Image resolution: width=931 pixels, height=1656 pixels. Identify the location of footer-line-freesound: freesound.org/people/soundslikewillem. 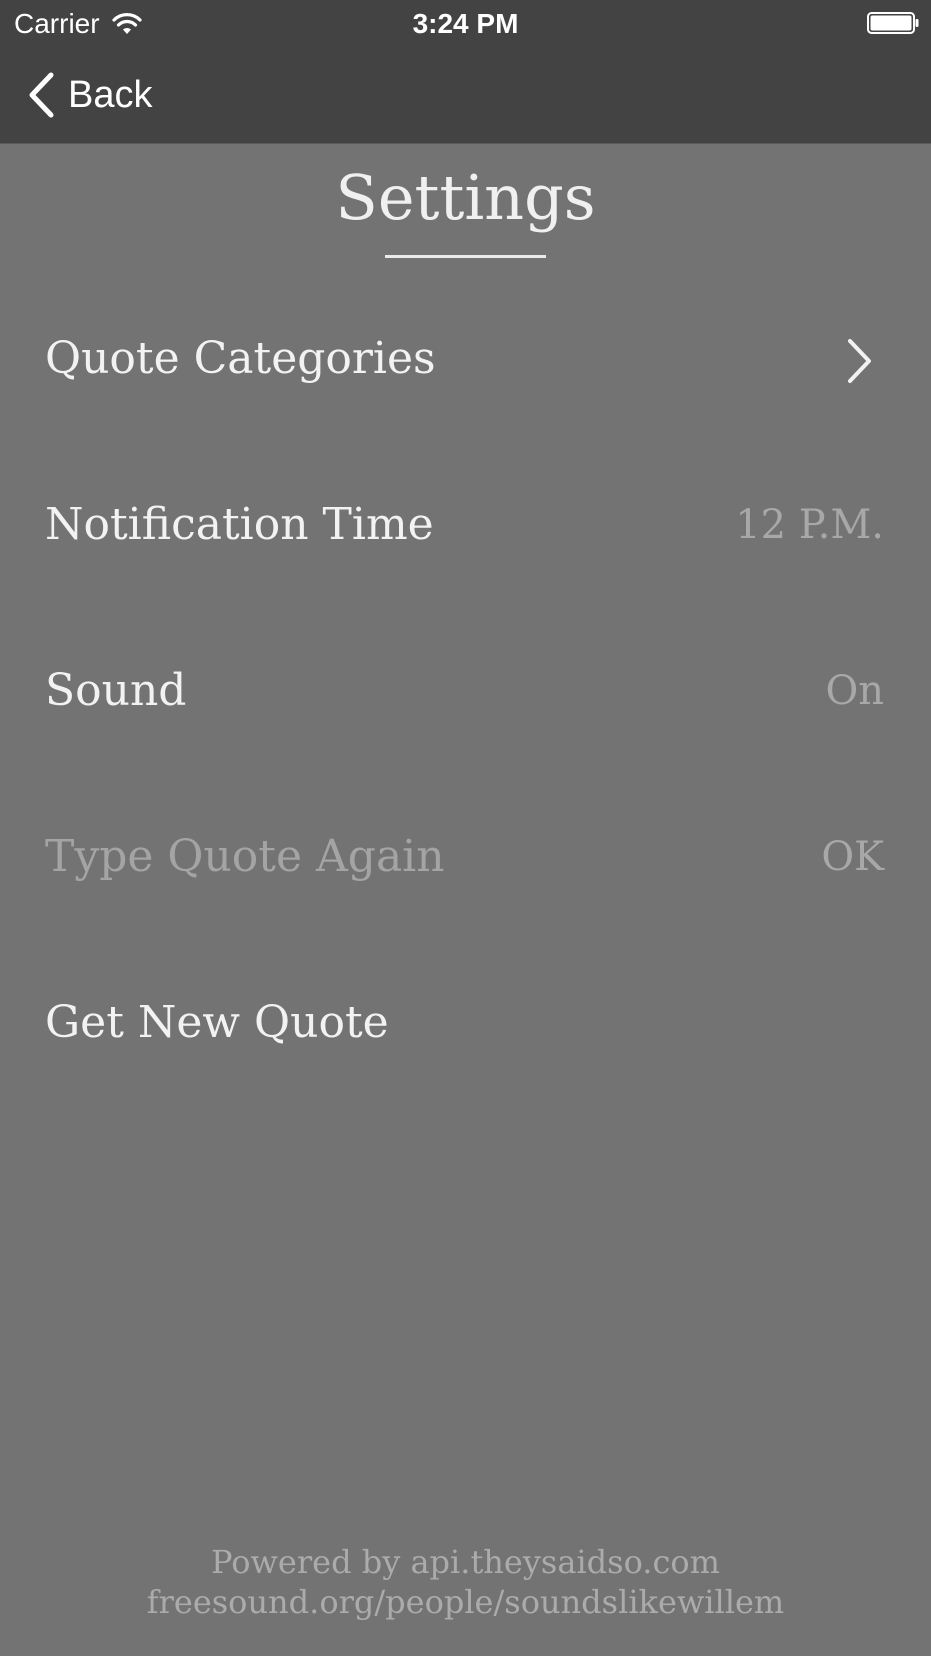
(465, 1602).